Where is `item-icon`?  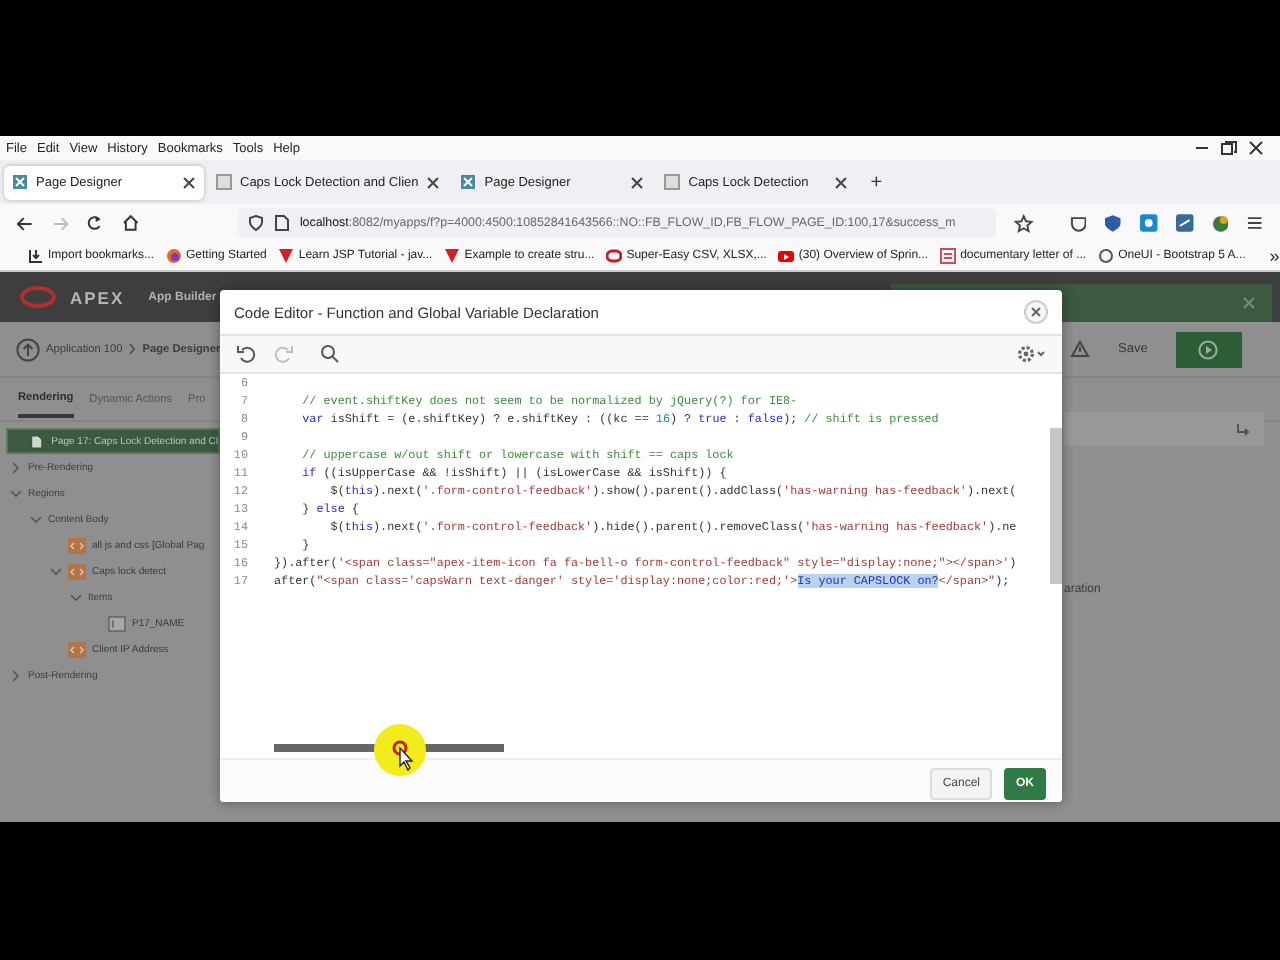
item-icon is located at coordinates (117, 623).